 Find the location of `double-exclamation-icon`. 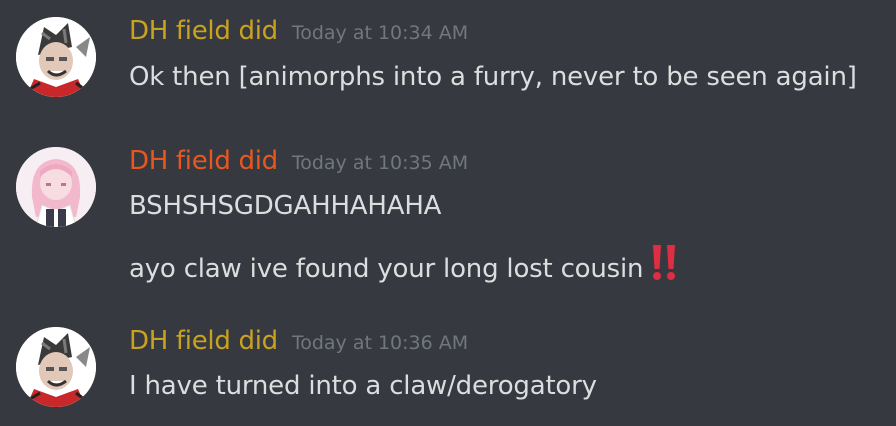

double-exclamation-icon is located at coordinates (664, 265).